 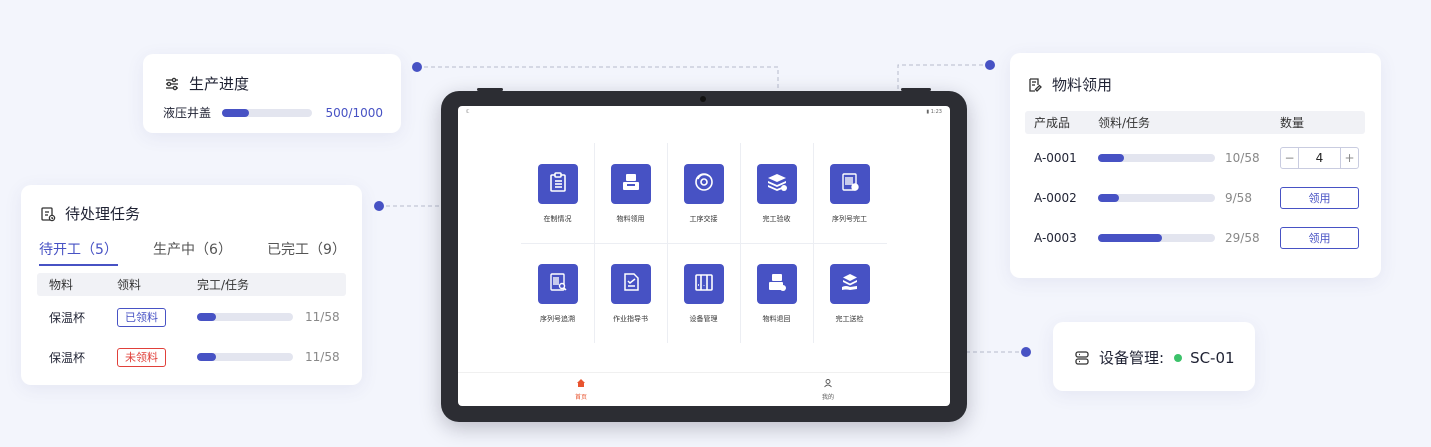 What do you see at coordinates (703, 219) in the screenshot?
I see `tile-label: 工序交接` at bounding box center [703, 219].